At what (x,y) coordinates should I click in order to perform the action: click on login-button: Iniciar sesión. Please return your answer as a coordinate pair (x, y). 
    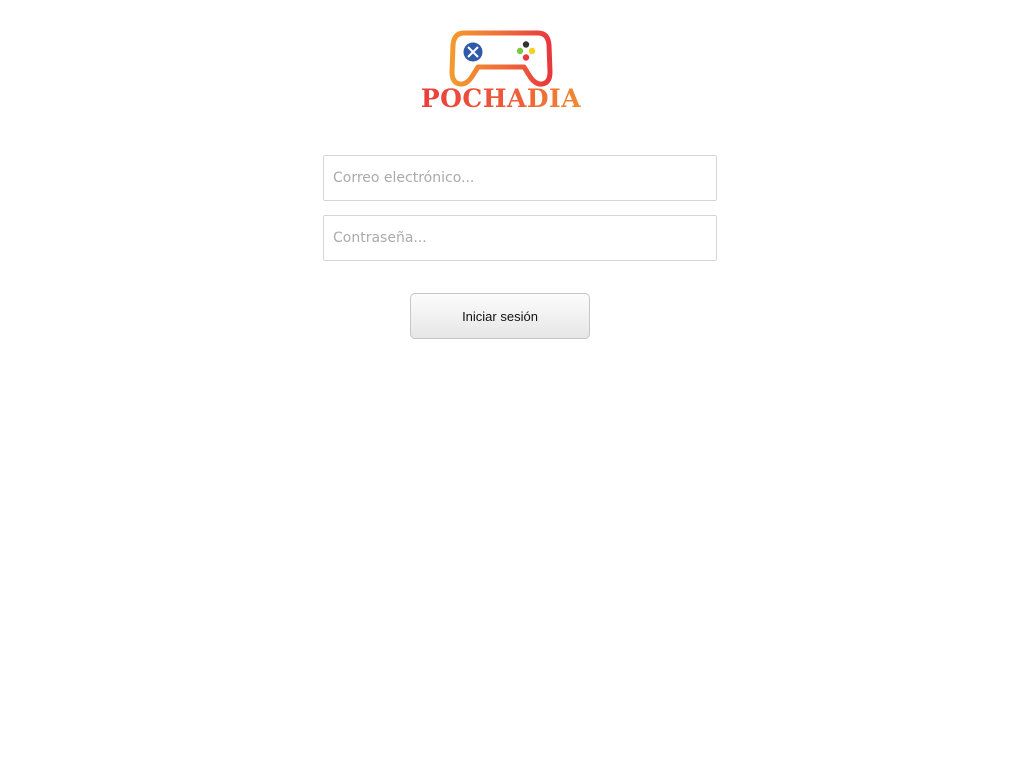
    Looking at the image, I should click on (500, 316).